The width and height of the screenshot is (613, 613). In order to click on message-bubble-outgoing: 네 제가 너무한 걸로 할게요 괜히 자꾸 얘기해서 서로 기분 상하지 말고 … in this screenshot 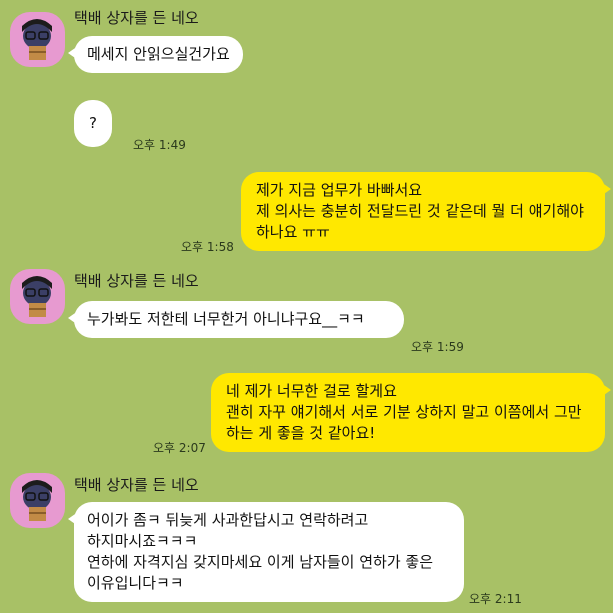, I will do `click(411, 412)`.